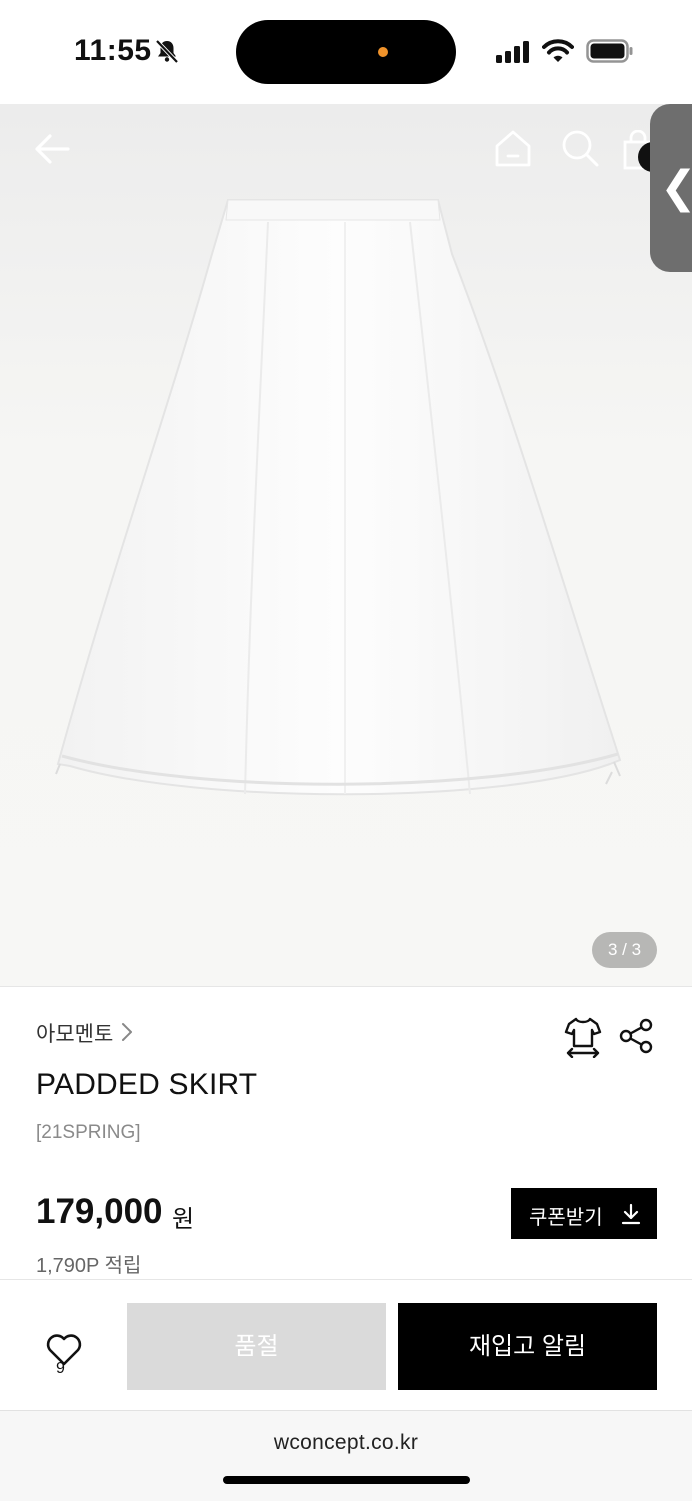 The height and width of the screenshot is (1501, 692). What do you see at coordinates (527, 1346) in the screenshot?
I see `restock-alert-button: 재입고 알림` at bounding box center [527, 1346].